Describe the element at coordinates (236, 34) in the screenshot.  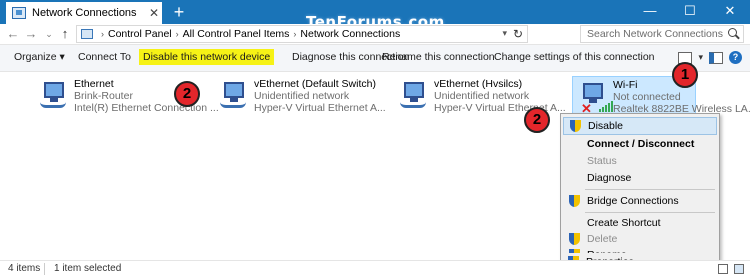
I see `breadcrumb-all-items: All Control Panel Items` at that location.